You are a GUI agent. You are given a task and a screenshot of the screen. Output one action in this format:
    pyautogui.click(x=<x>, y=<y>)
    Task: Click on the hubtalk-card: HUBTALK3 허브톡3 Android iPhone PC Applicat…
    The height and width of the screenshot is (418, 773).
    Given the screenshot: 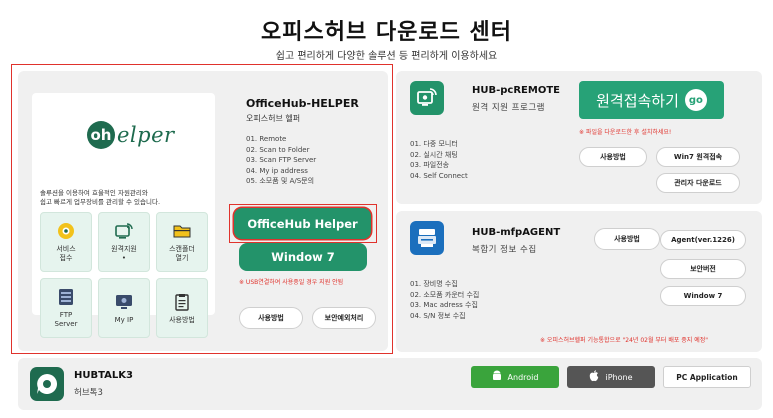 What is the action you would take?
    pyautogui.click(x=390, y=384)
    